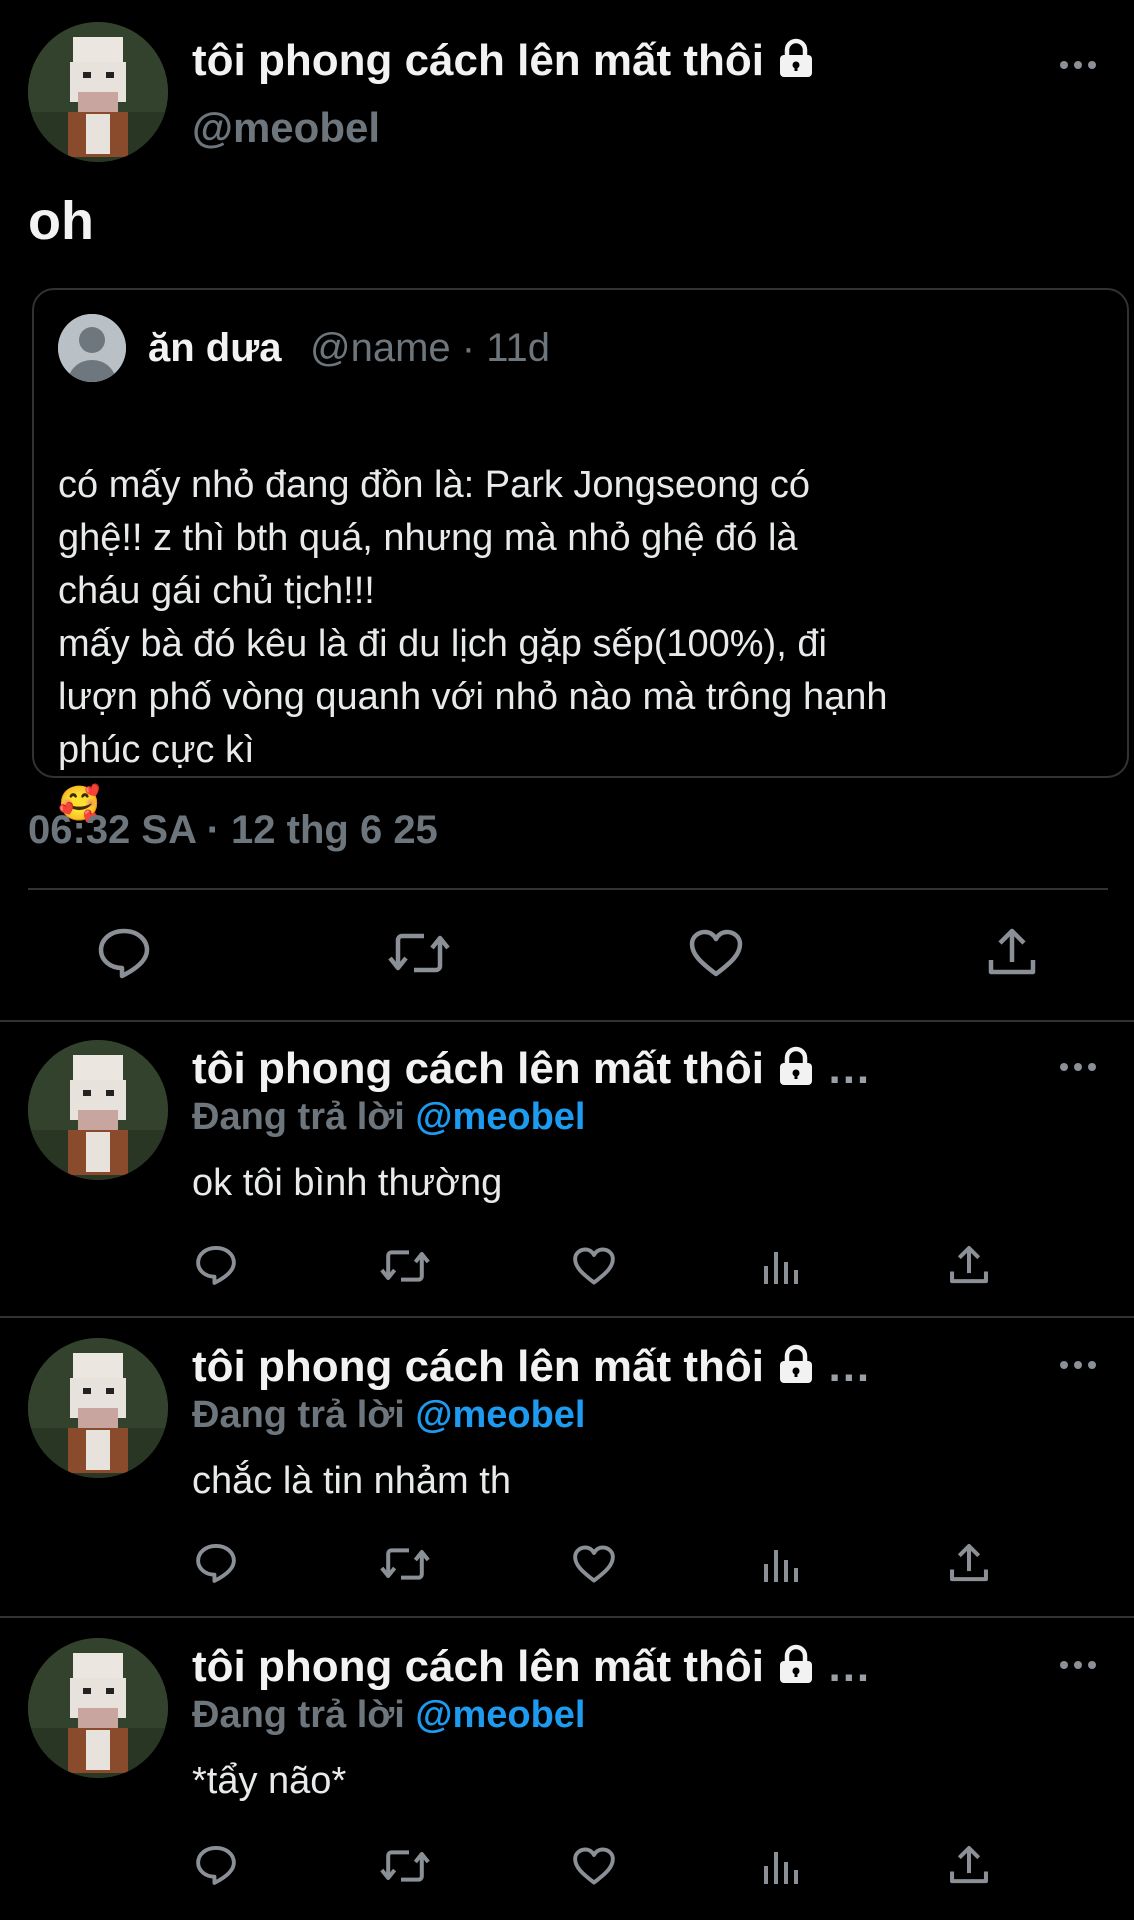 The width and height of the screenshot is (1134, 1920). What do you see at coordinates (568, 889) in the screenshot?
I see `divider` at bounding box center [568, 889].